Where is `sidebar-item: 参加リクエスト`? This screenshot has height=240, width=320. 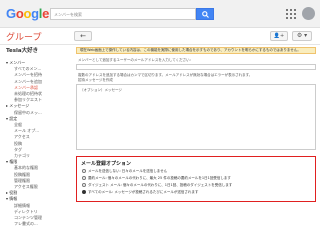
sidebar-item: 参加リクエスト is located at coordinates (28, 99).